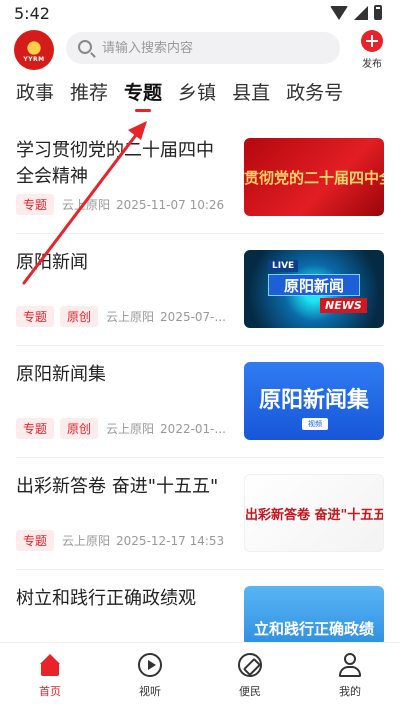  What do you see at coordinates (115, 163) in the screenshot?
I see `item-title: 学习贯彻党的二十届四中全会精神` at bounding box center [115, 163].